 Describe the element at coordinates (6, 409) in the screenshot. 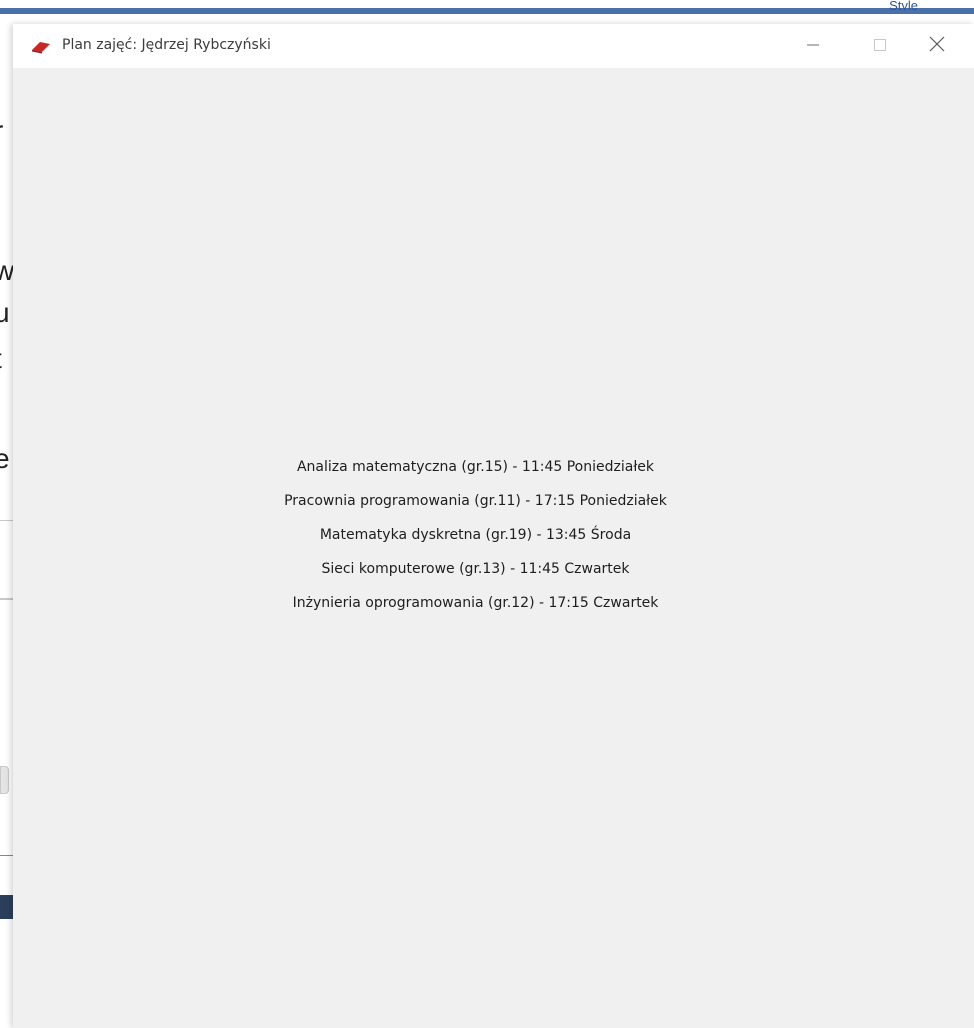

I see `background-text-fragment: i` at that location.